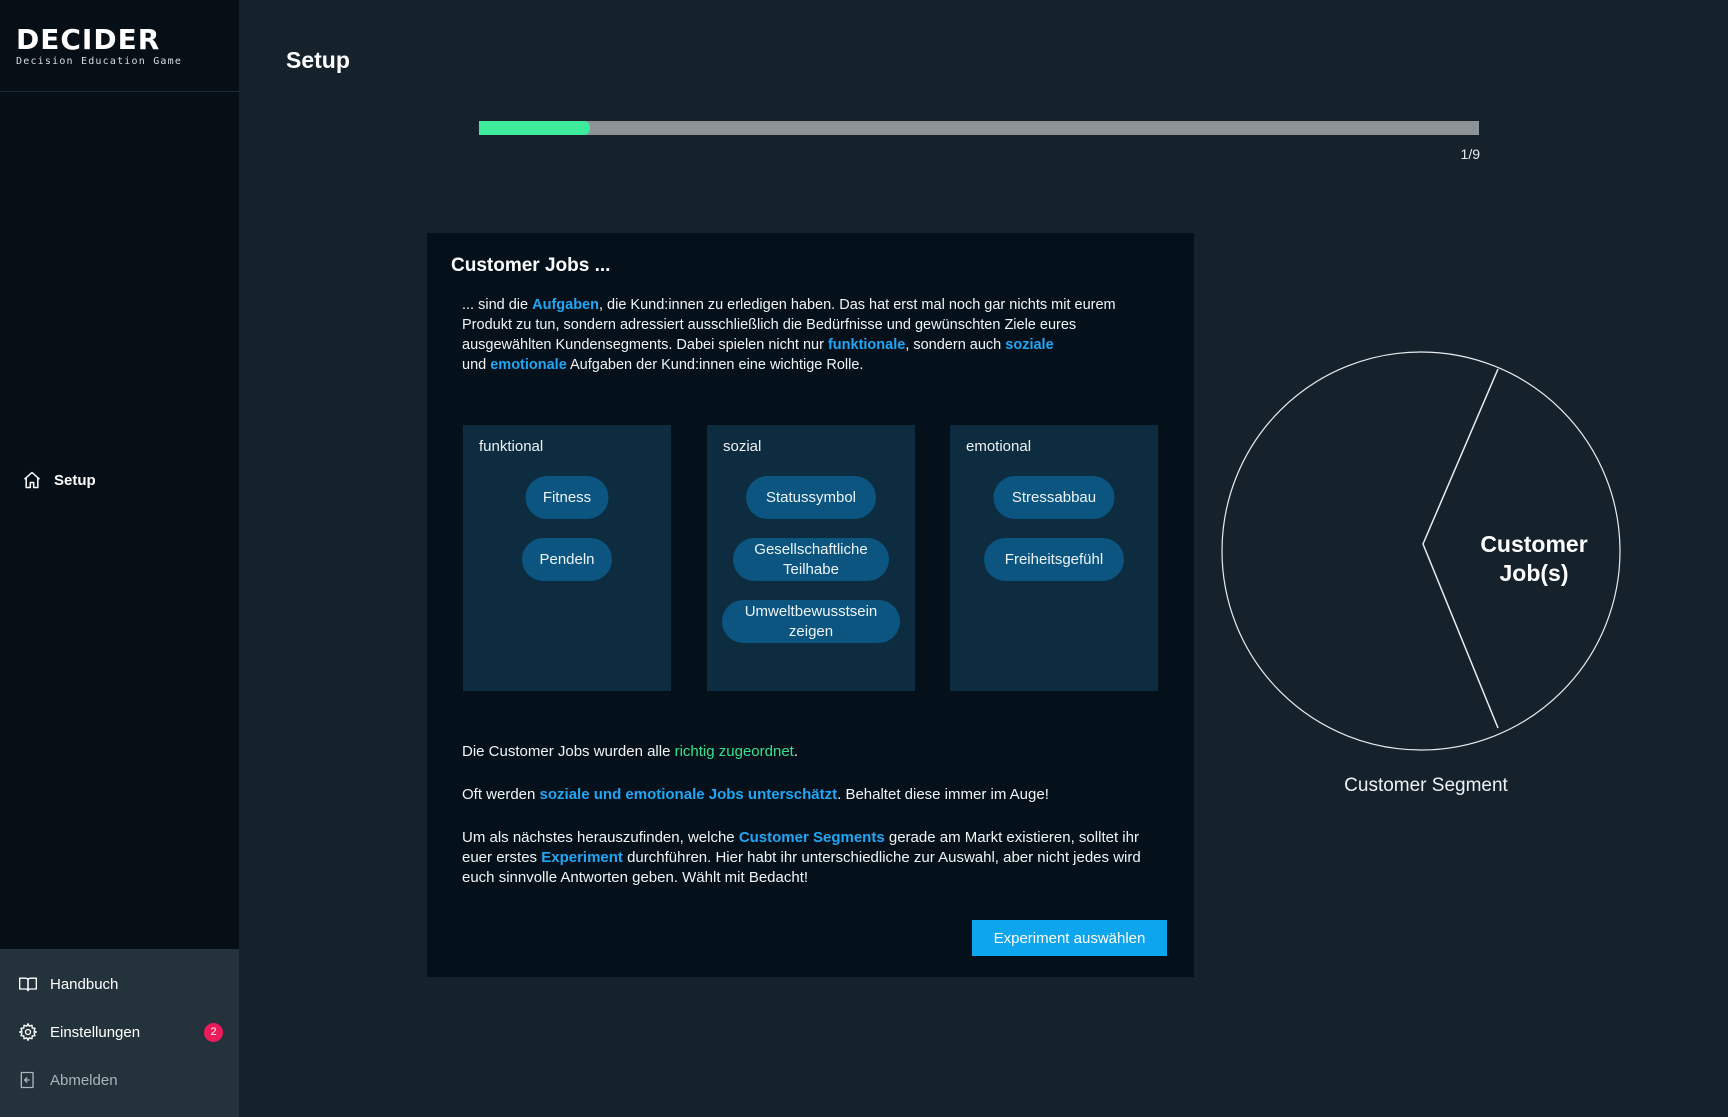 This screenshot has width=1728, height=1117. I want to click on segment-label-line1: Customer, so click(1533, 544).